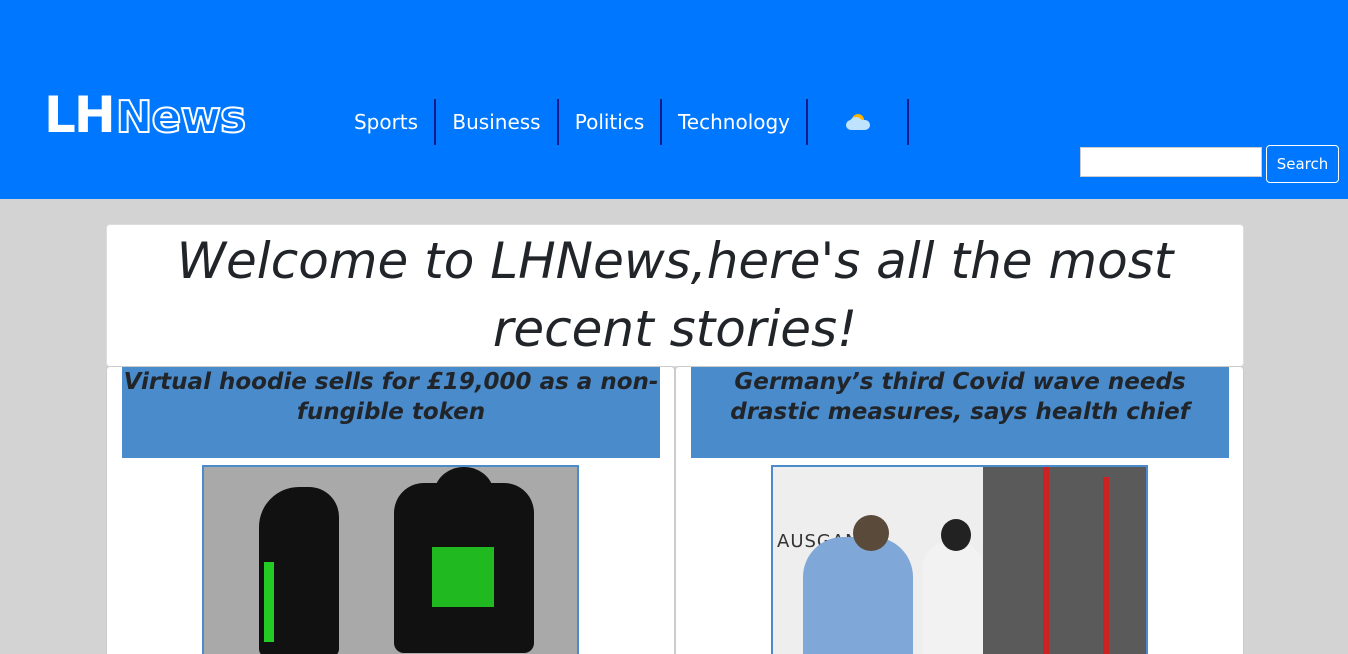 This screenshot has height=654, width=1348. I want to click on logo-text-lh: LH, so click(80, 115).